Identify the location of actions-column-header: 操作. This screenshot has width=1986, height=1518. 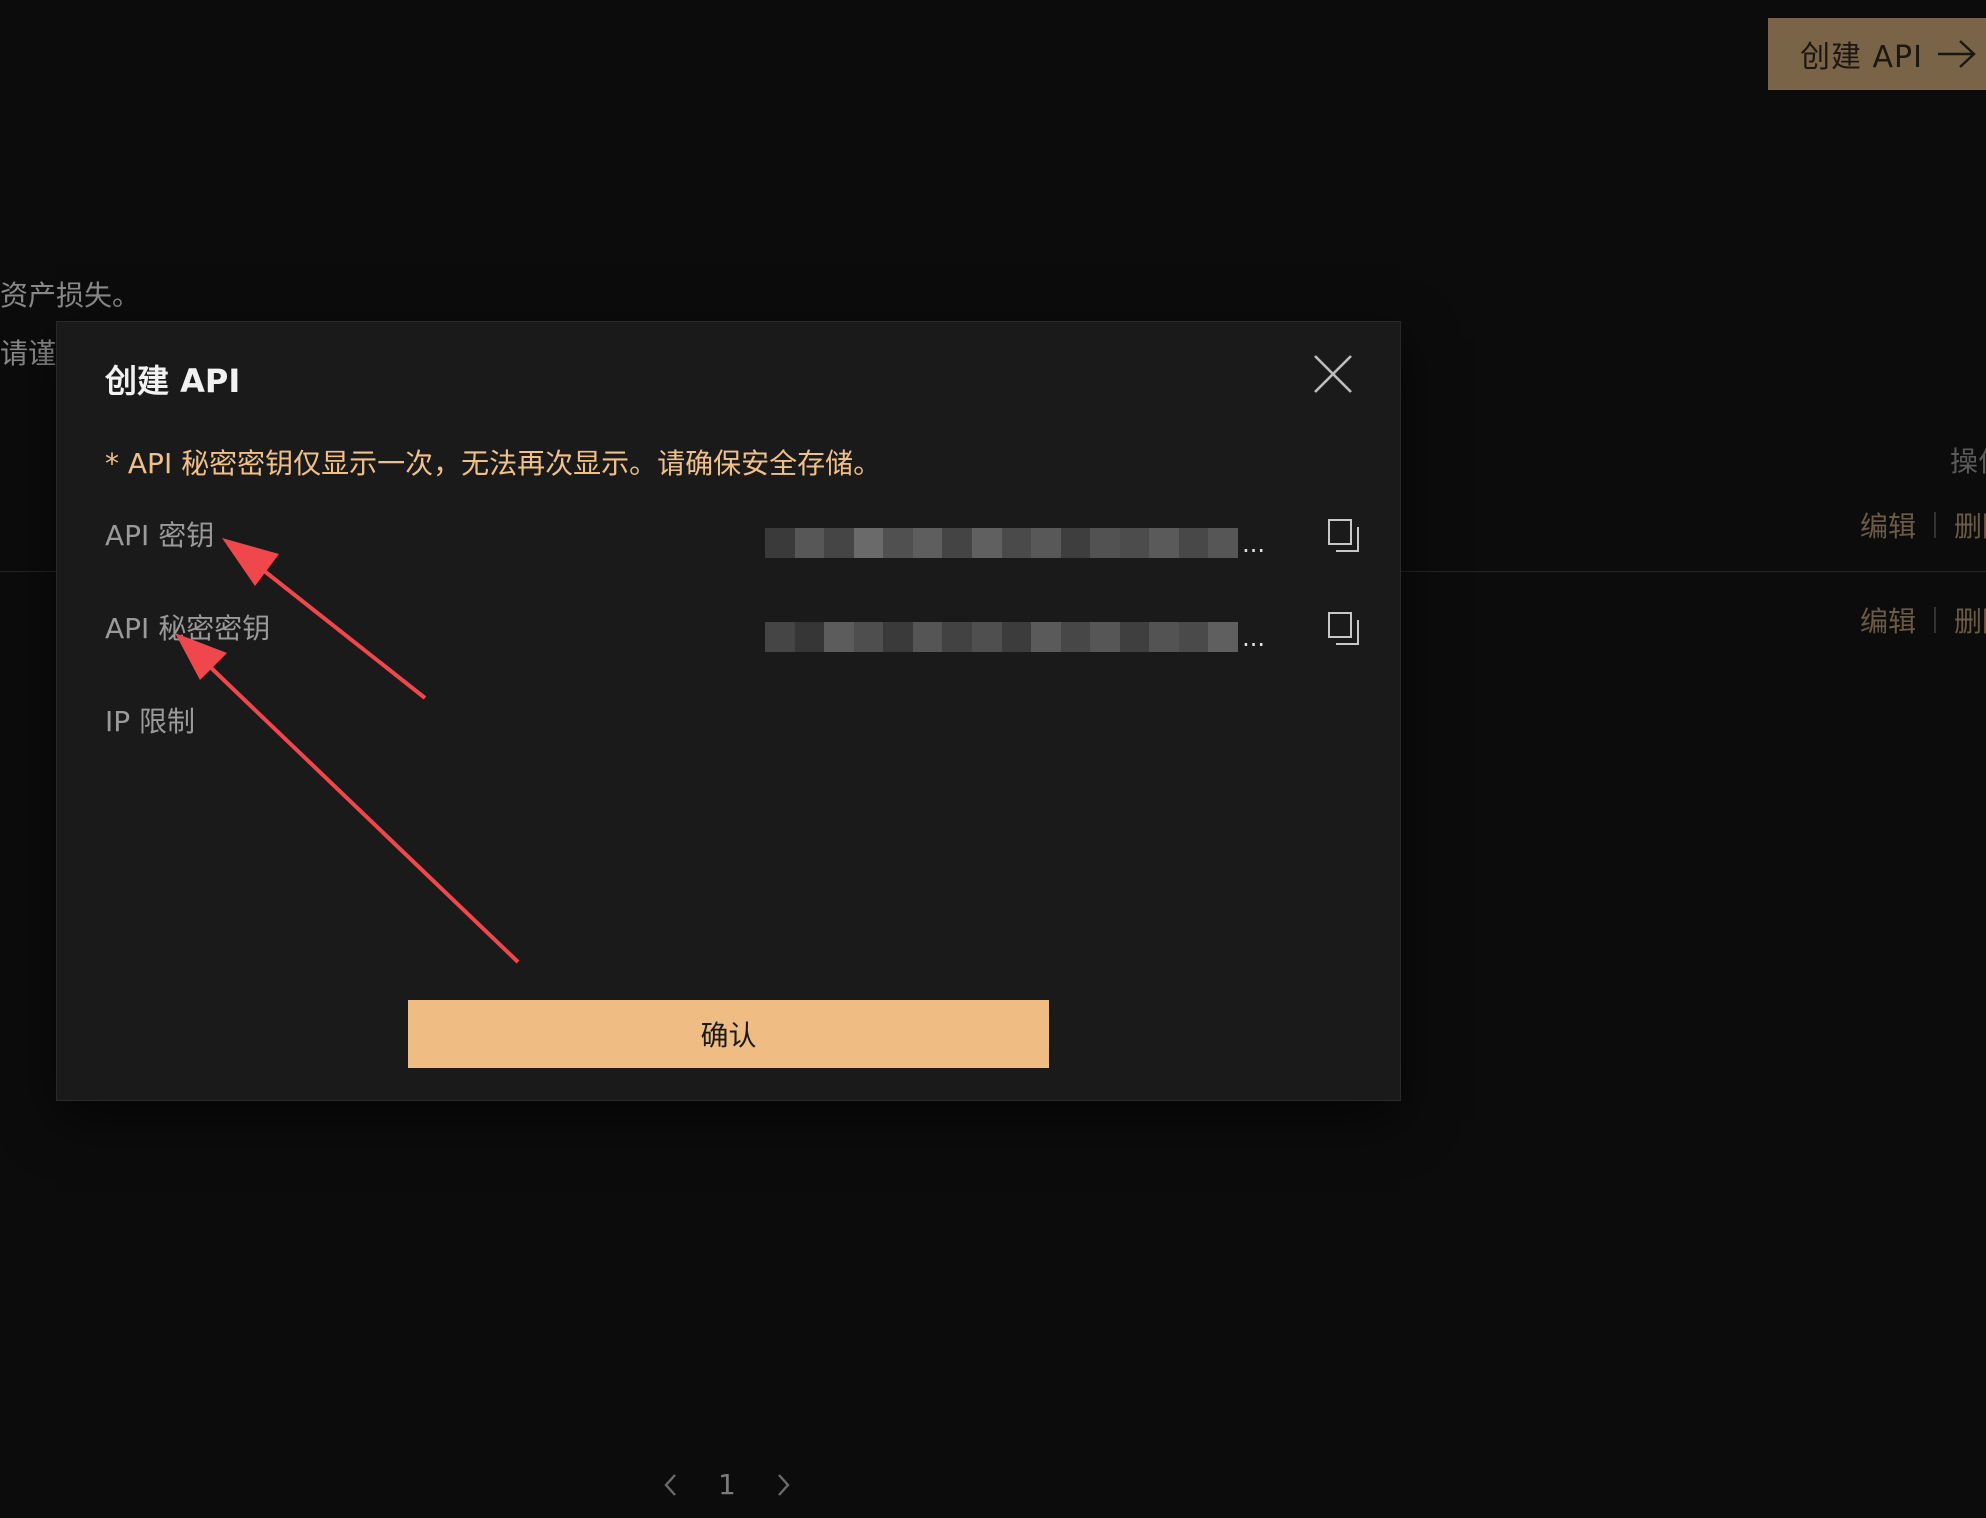
(1968, 461).